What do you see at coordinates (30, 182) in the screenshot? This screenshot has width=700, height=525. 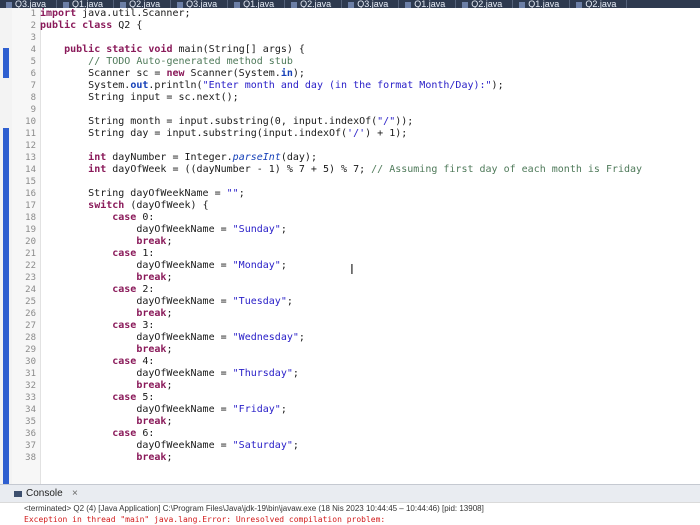 I see `line-number: 15` at bounding box center [30, 182].